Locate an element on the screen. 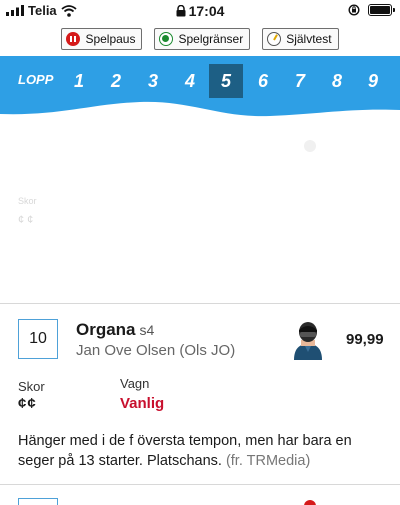  limits-icon is located at coordinates (166, 39).